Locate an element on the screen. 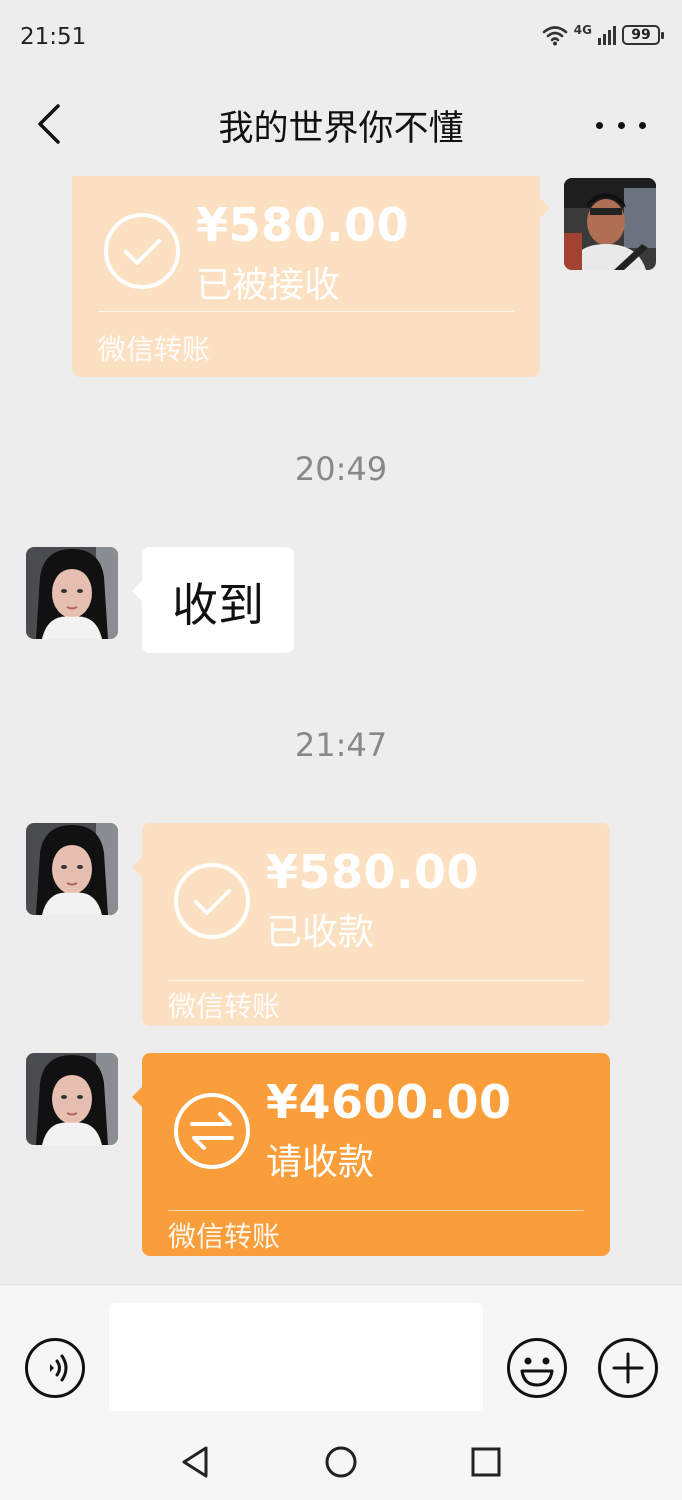  nav-home-icon is located at coordinates (341, 1462).